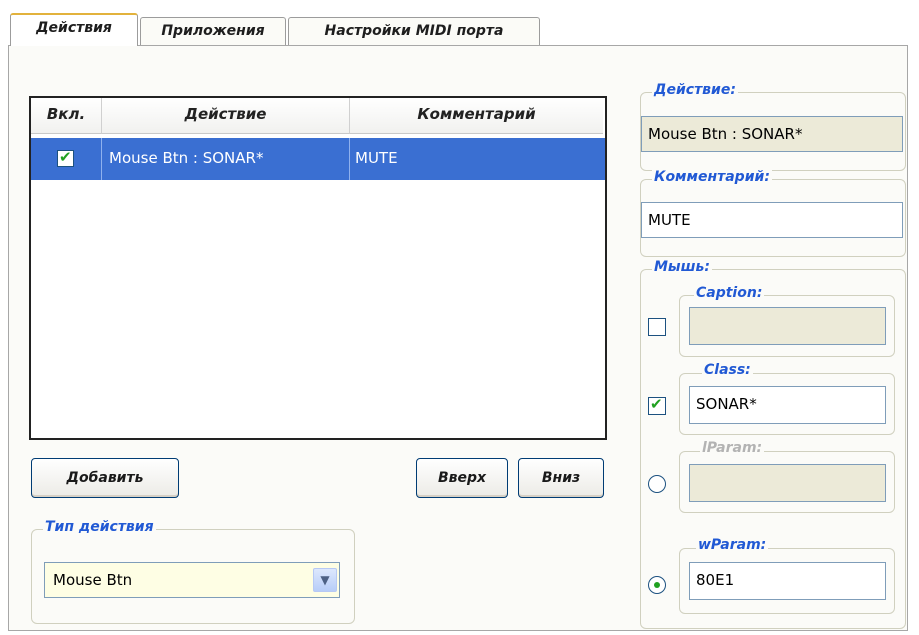 Image resolution: width=919 pixels, height=635 pixels. Describe the element at coordinates (186, 158) in the screenshot. I see `row-action-cell: Mouse Btn : SONAR*` at that location.